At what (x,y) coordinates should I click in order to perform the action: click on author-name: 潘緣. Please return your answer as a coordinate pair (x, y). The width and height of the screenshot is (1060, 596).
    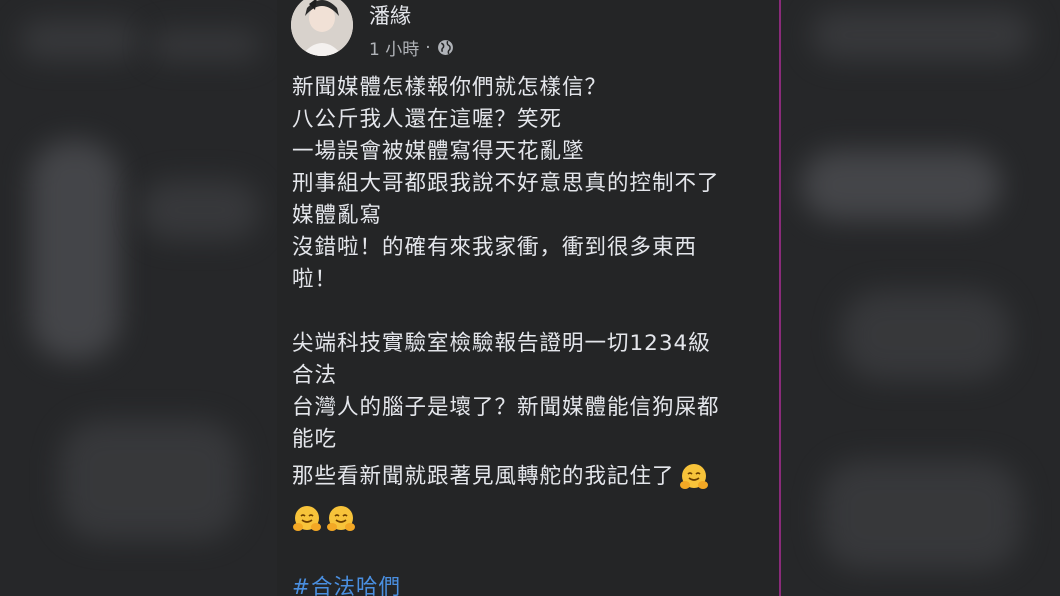
    Looking at the image, I should click on (390, 15).